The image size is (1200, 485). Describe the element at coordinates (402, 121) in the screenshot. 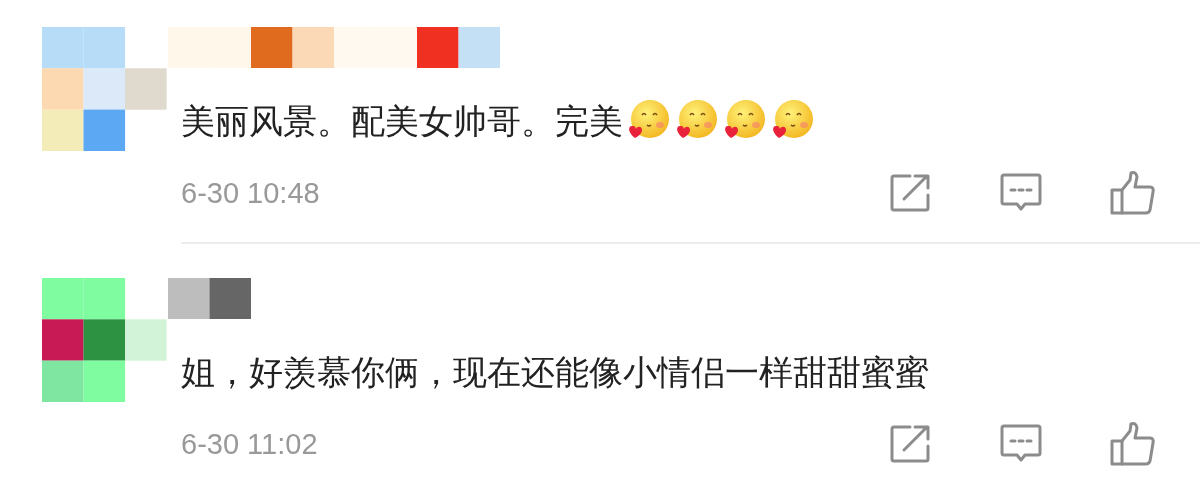

I see `comment-text: 美丽风景。配美女帅哥。完美` at that location.